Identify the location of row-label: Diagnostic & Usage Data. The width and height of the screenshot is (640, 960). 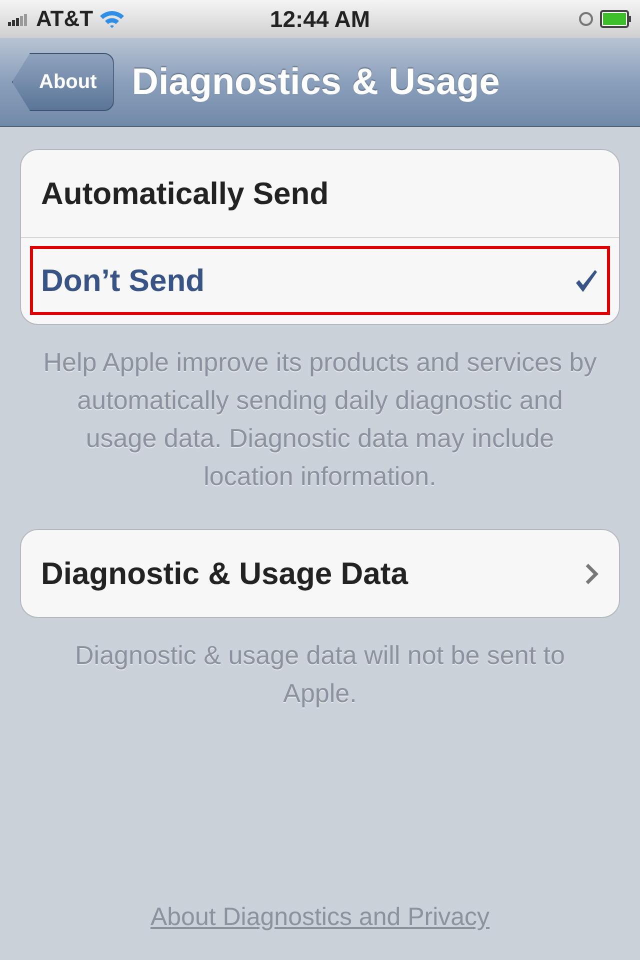
(224, 574).